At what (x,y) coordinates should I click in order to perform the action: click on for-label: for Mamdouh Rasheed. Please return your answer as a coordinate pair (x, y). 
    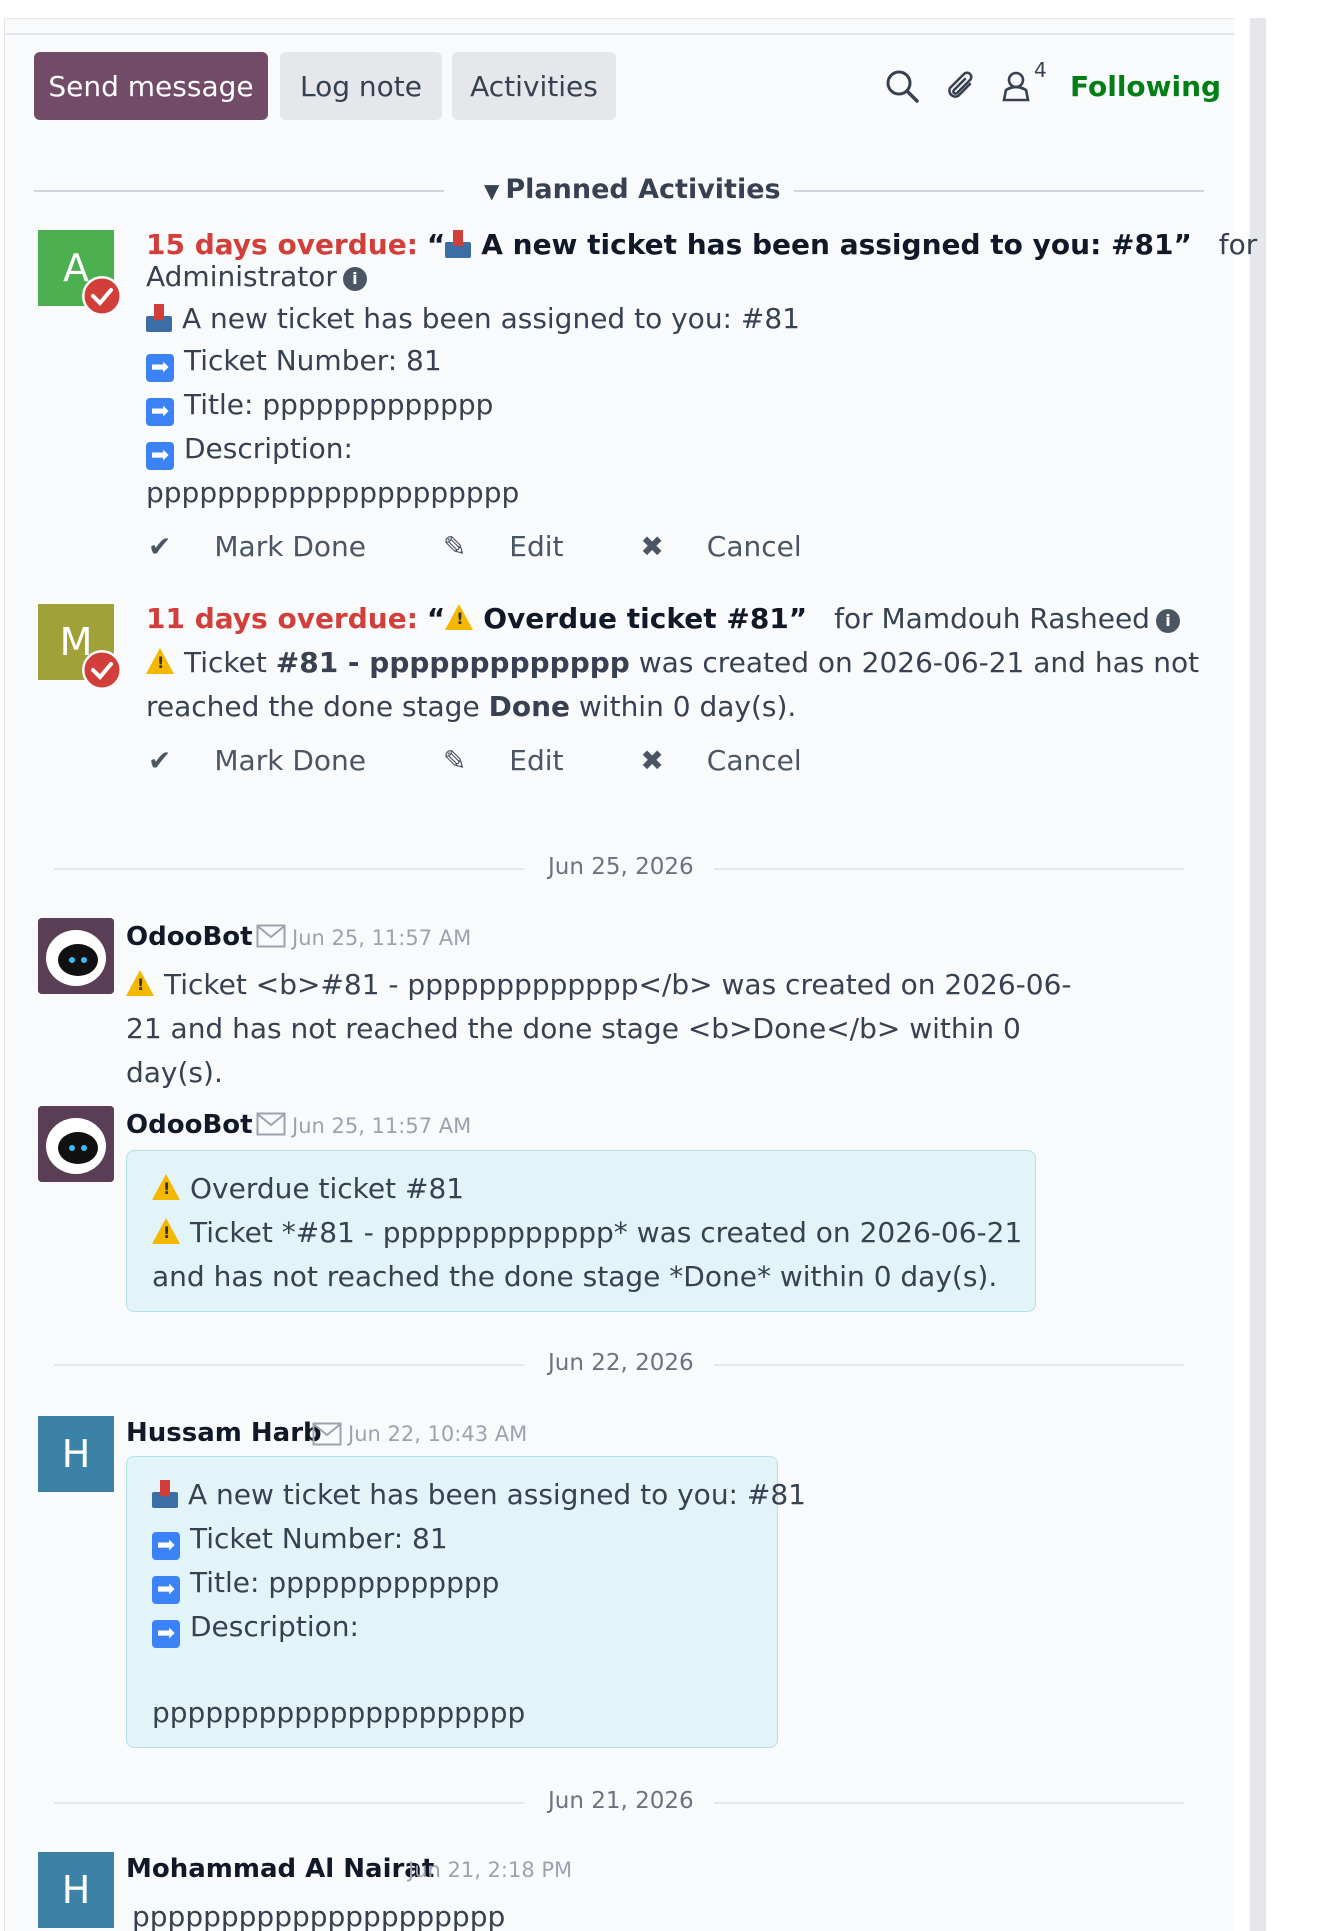
    Looking at the image, I should click on (992, 618).